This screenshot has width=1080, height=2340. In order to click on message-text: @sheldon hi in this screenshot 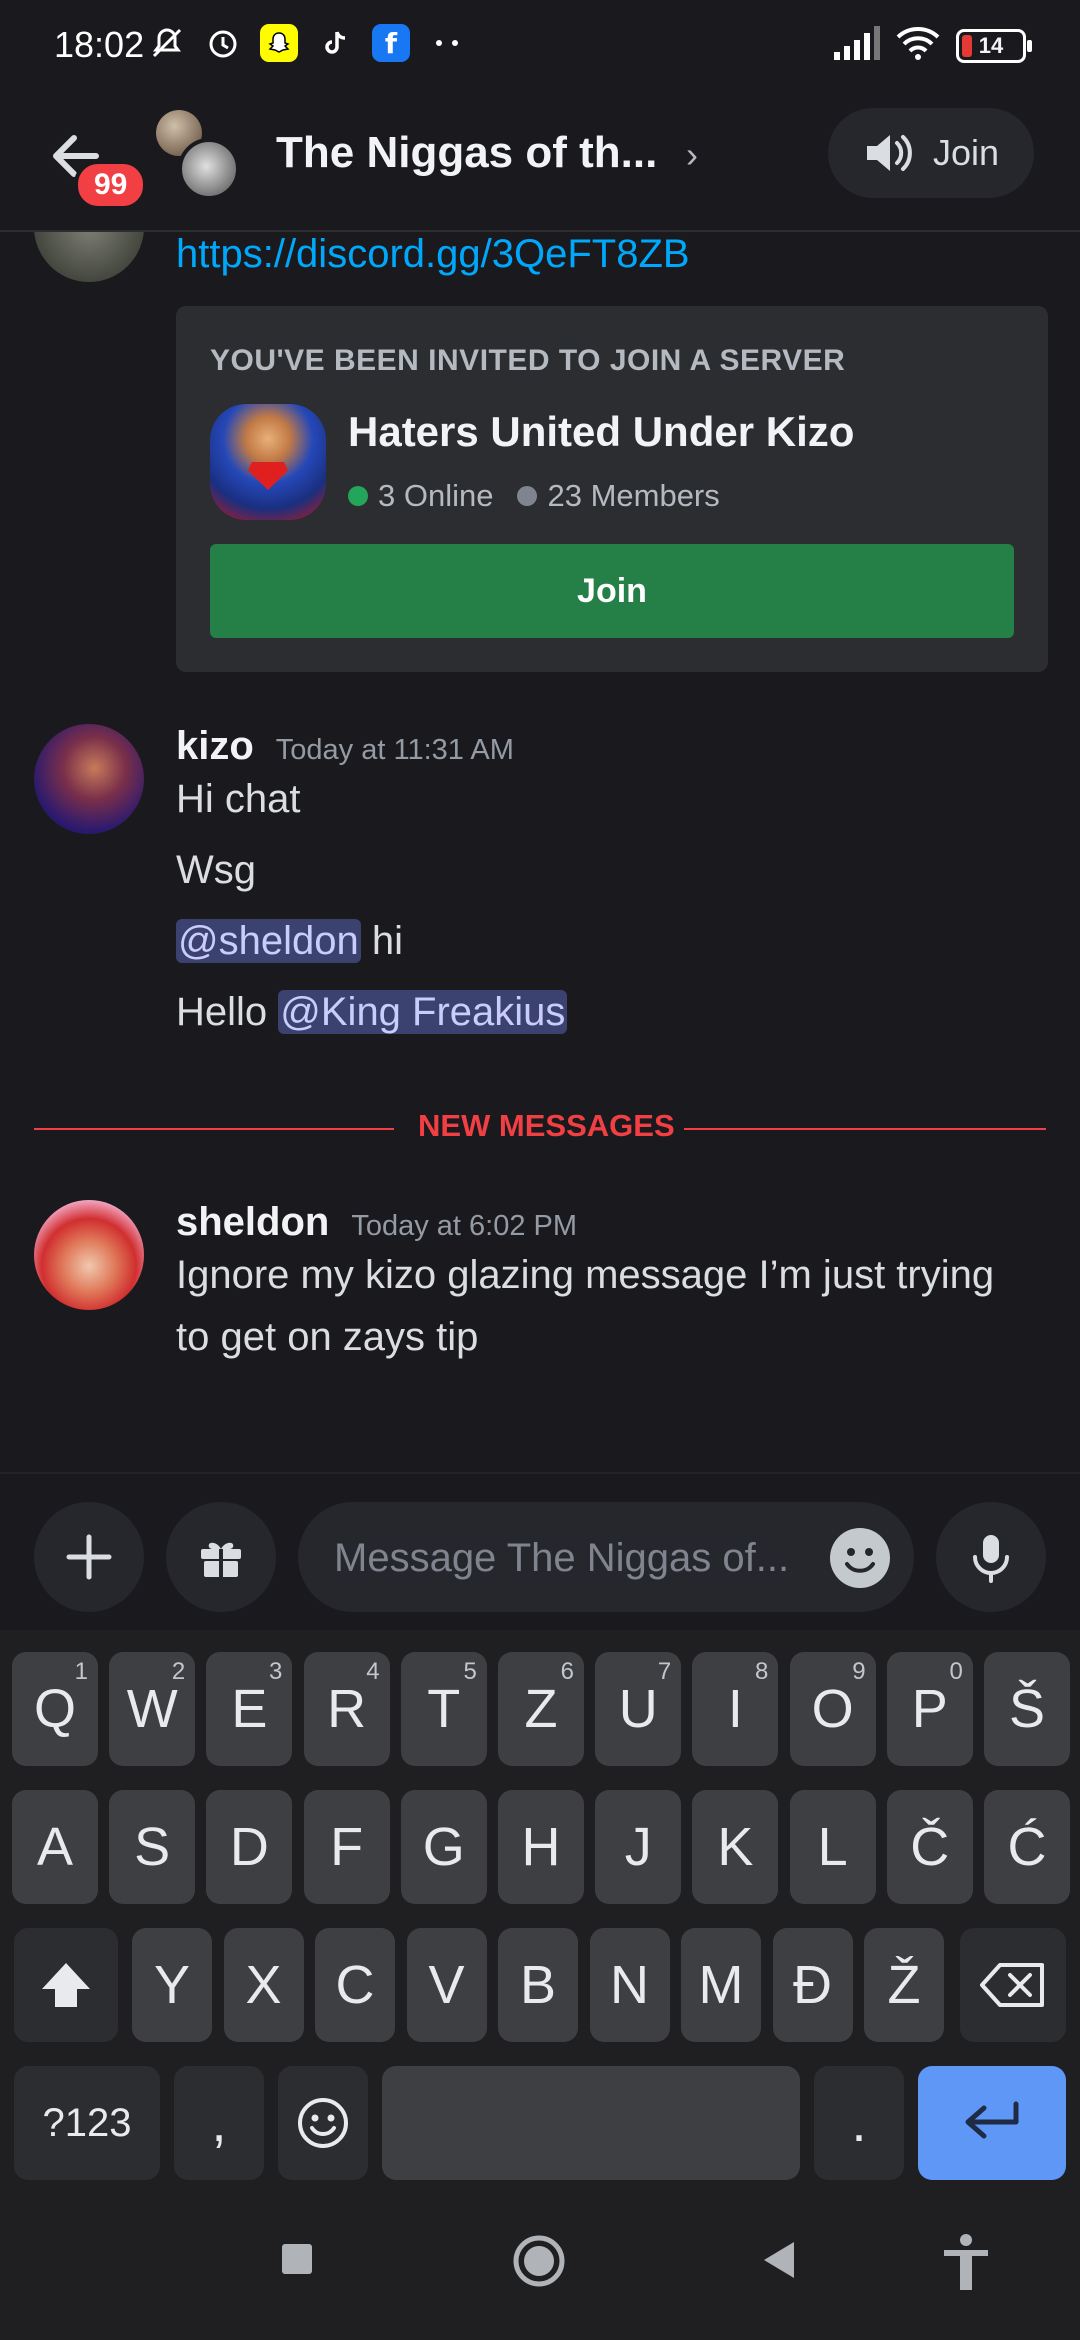, I will do `click(289, 941)`.